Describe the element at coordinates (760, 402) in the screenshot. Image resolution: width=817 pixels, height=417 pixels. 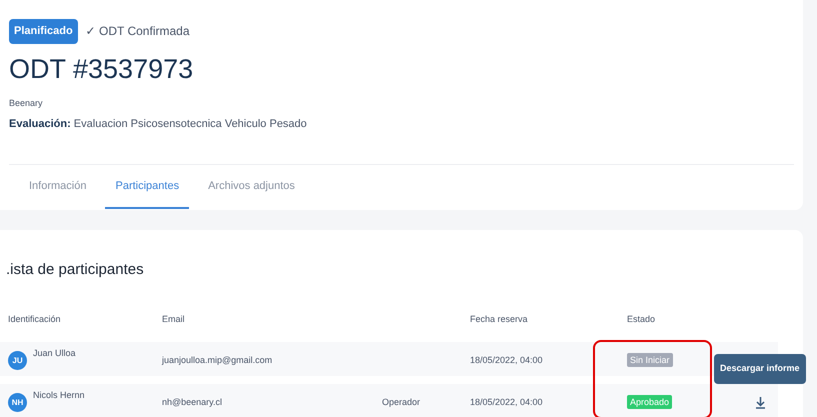
I see `download-icon` at that location.